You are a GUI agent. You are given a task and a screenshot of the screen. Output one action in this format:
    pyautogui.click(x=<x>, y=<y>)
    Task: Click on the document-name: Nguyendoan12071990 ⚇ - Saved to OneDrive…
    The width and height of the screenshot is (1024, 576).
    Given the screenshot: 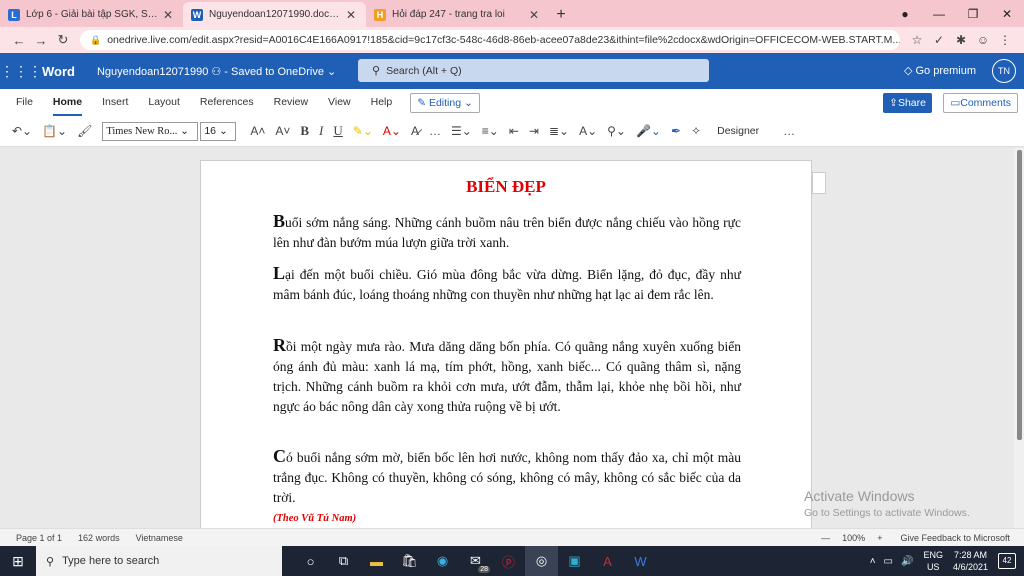 What is the action you would take?
    pyautogui.click(x=216, y=71)
    